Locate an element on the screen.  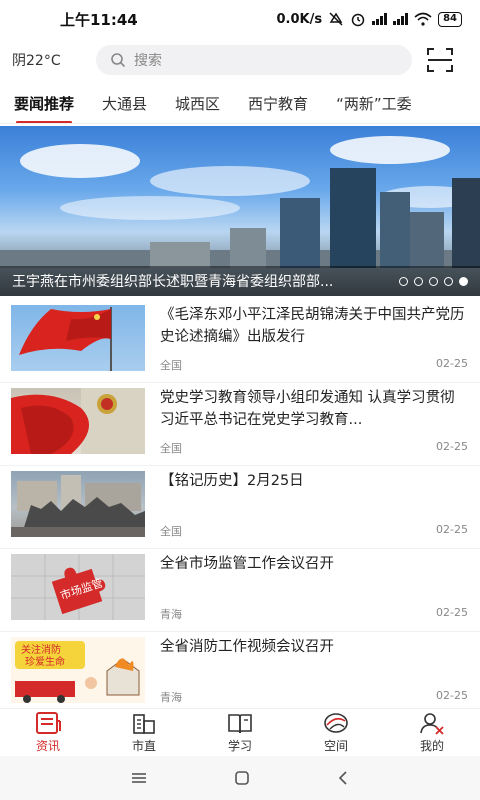
building-icon is located at coordinates (144, 724).